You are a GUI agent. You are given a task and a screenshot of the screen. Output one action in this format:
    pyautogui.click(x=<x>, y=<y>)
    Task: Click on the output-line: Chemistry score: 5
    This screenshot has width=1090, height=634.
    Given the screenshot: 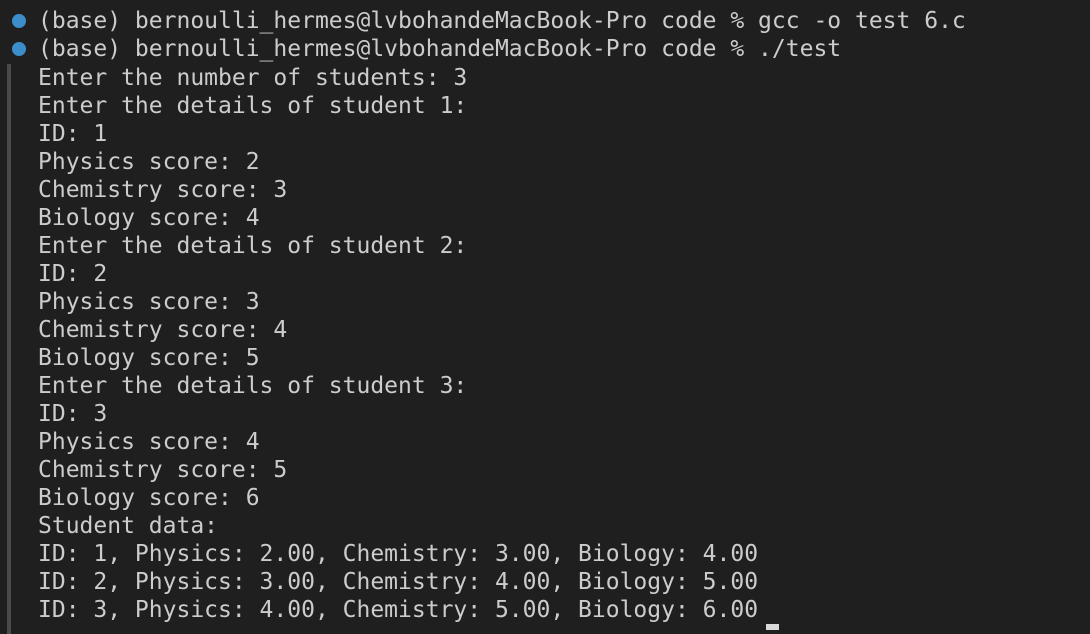 What is the action you would take?
    pyautogui.click(x=163, y=470)
    